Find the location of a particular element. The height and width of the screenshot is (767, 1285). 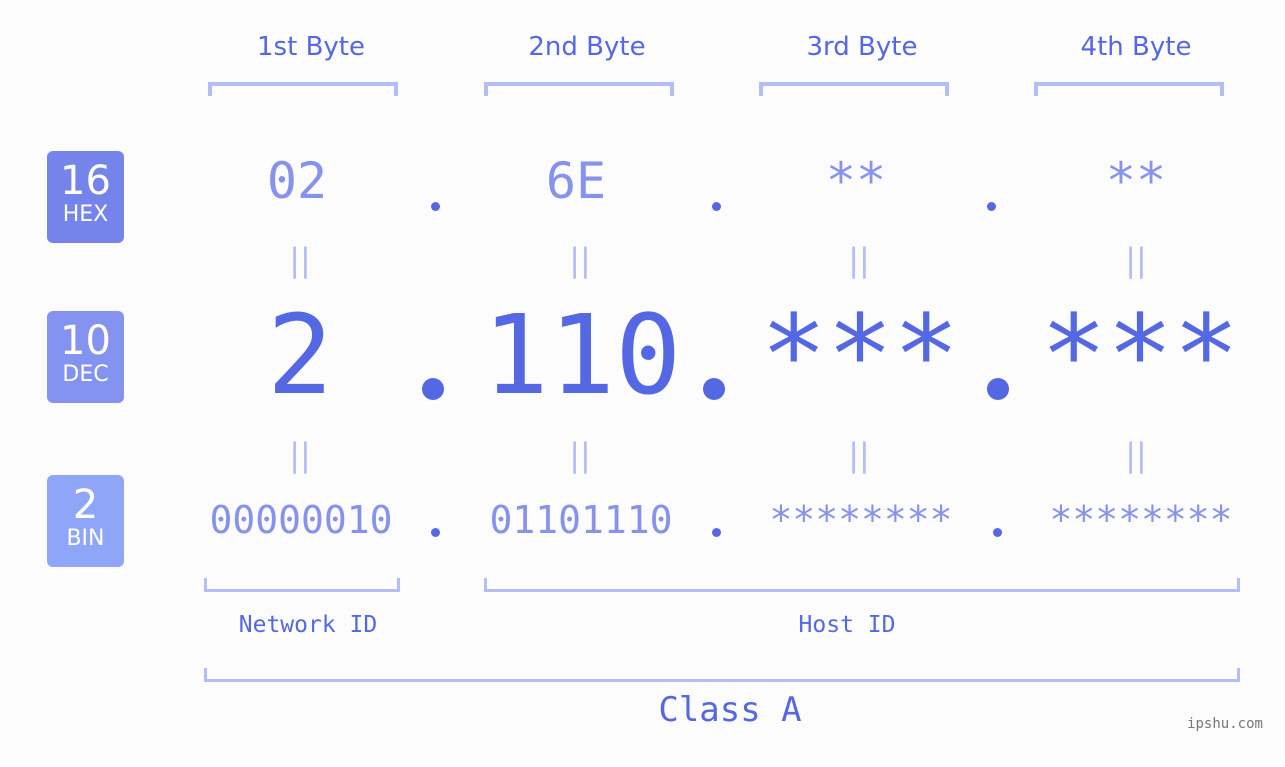

hex-badge-base: 16 is located at coordinates (85, 181).